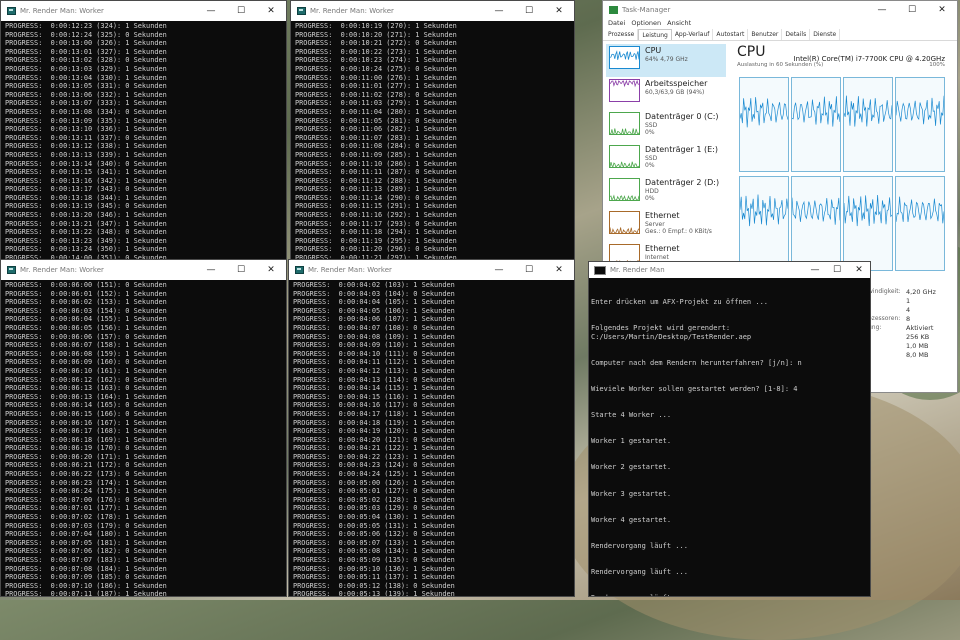 Image resolution: width=960 pixels, height=640 pixels. Describe the element at coordinates (86, 215) in the screenshot. I see `console-line: PROGRESS: 0:00:13:20 (346): 1 Sekunden` at that location.